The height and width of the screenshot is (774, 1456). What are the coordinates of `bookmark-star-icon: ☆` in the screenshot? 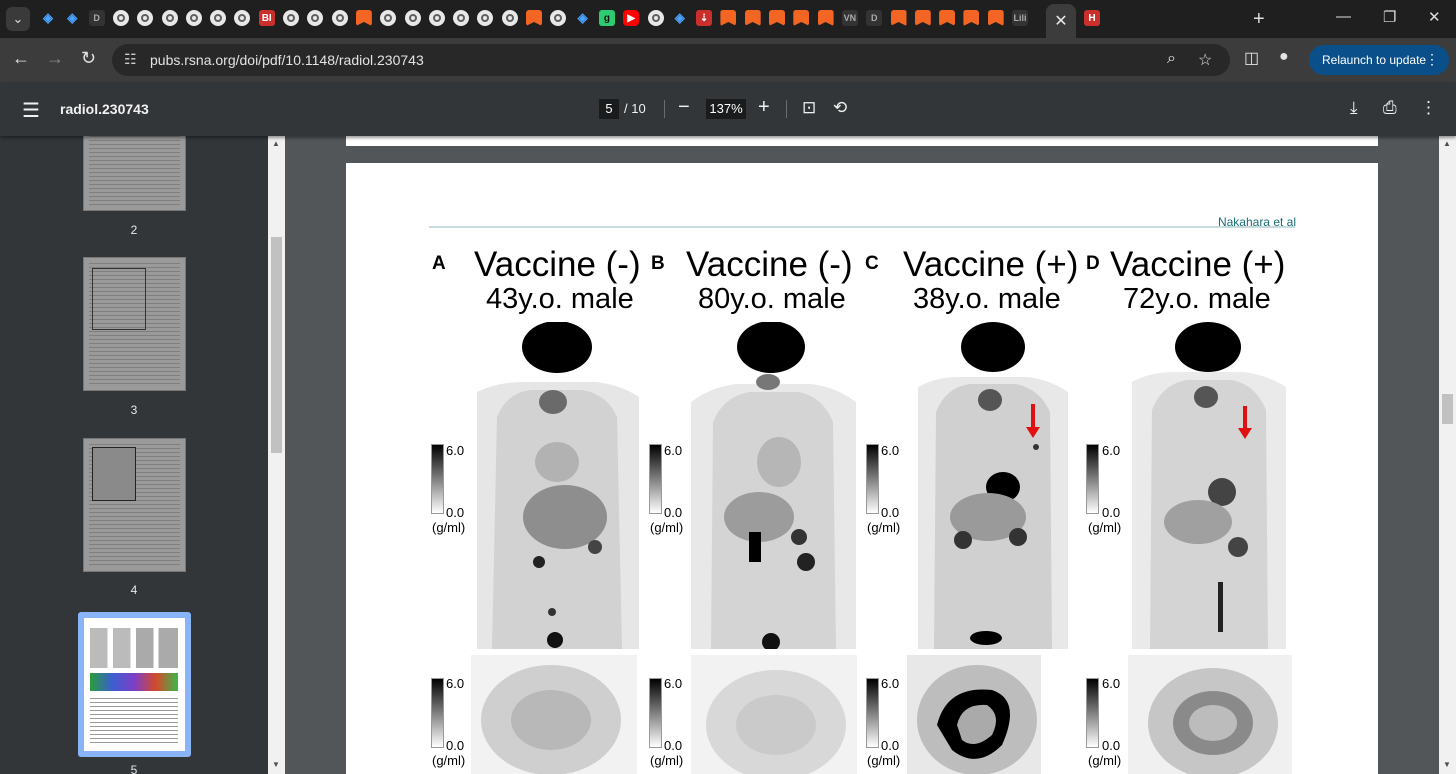 It's located at (1205, 60).